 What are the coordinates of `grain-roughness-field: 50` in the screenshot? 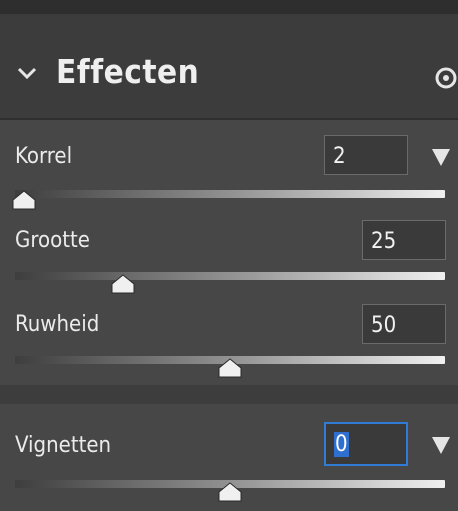 It's located at (404, 324).